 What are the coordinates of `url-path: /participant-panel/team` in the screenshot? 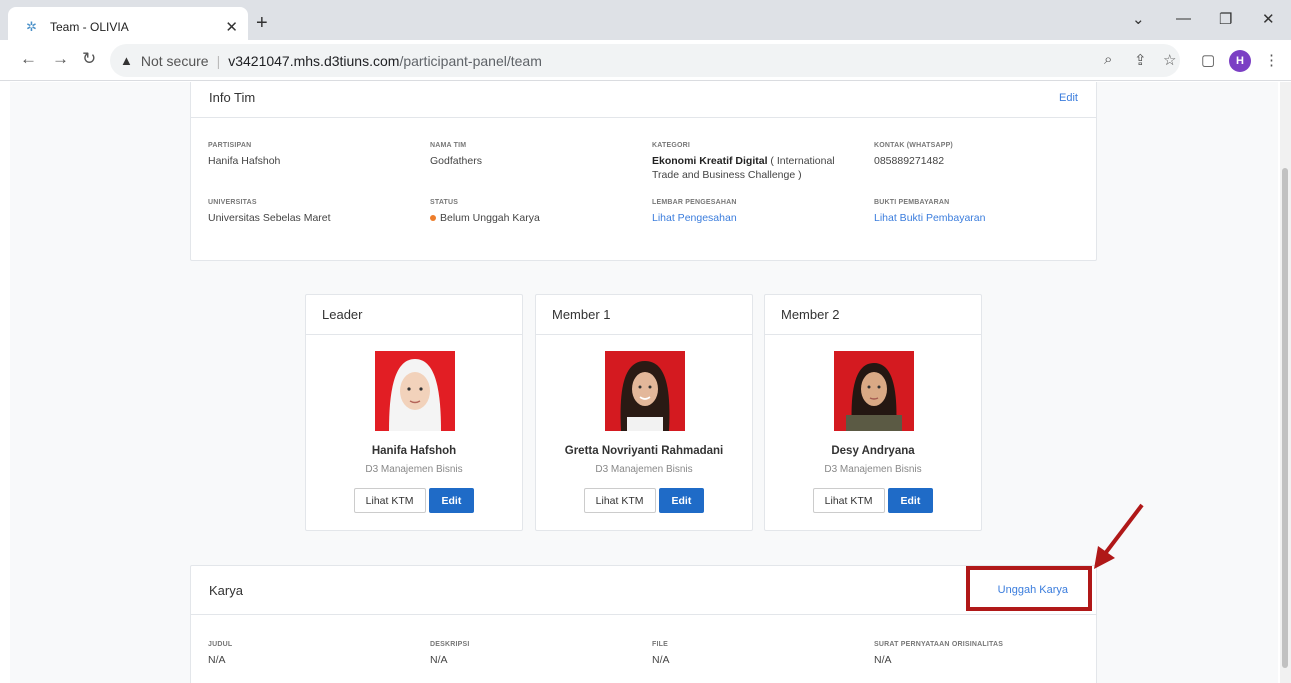 It's located at (470, 60).